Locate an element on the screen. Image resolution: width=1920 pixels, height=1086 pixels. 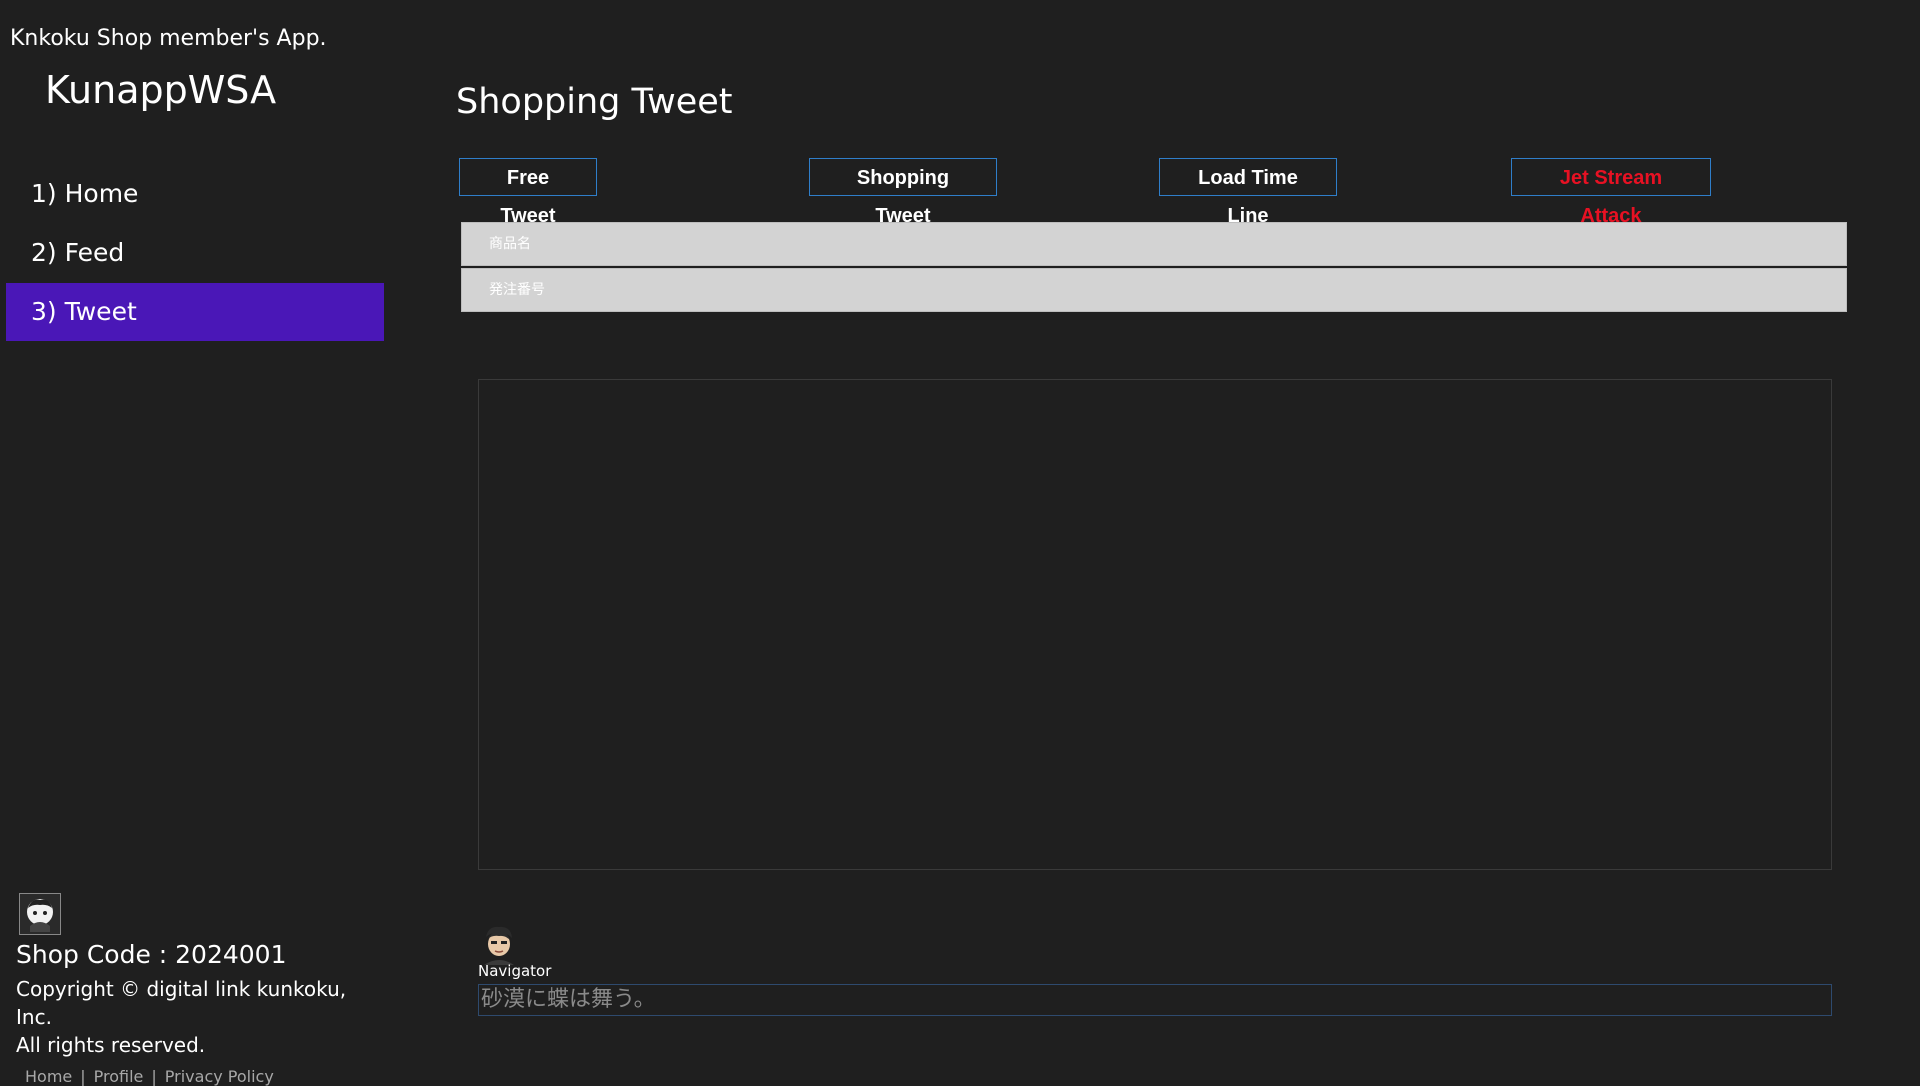
sidebar-nav: 1) Home 2) Feed 3) Tweet is located at coordinates (195, 253).